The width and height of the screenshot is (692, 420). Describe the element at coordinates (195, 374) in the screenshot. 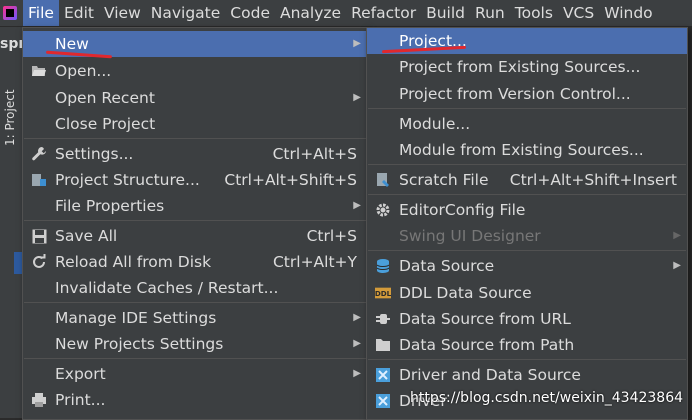

I see `menu-item-export: Export ▶` at that location.